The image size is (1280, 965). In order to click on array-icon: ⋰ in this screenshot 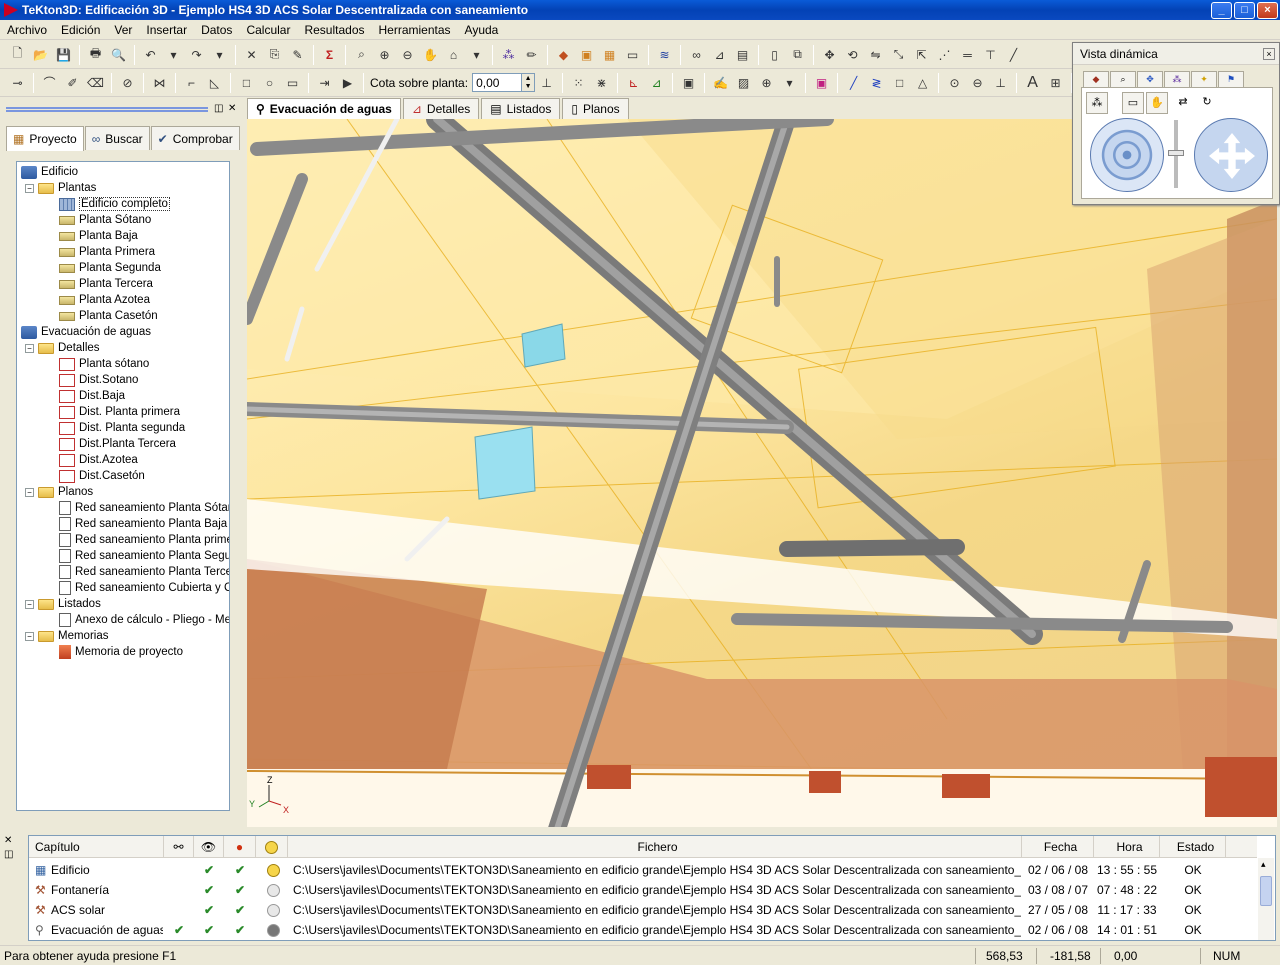, I will do `click(944, 54)`.